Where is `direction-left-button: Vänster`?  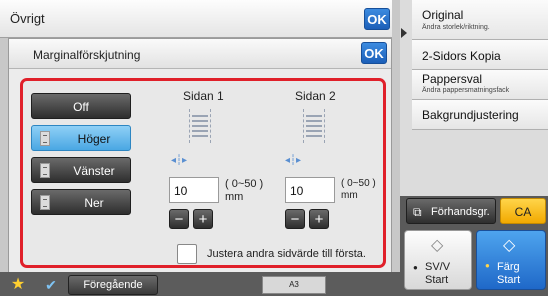
direction-left-button: Vänster is located at coordinates (81, 170).